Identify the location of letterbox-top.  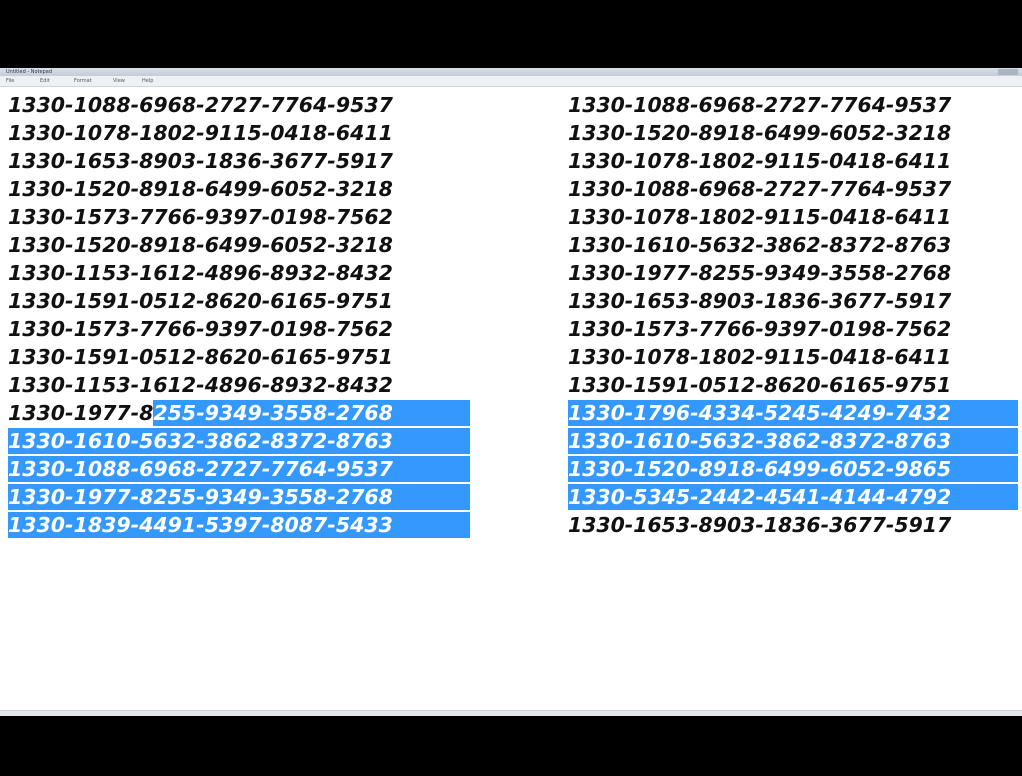
(511, 34).